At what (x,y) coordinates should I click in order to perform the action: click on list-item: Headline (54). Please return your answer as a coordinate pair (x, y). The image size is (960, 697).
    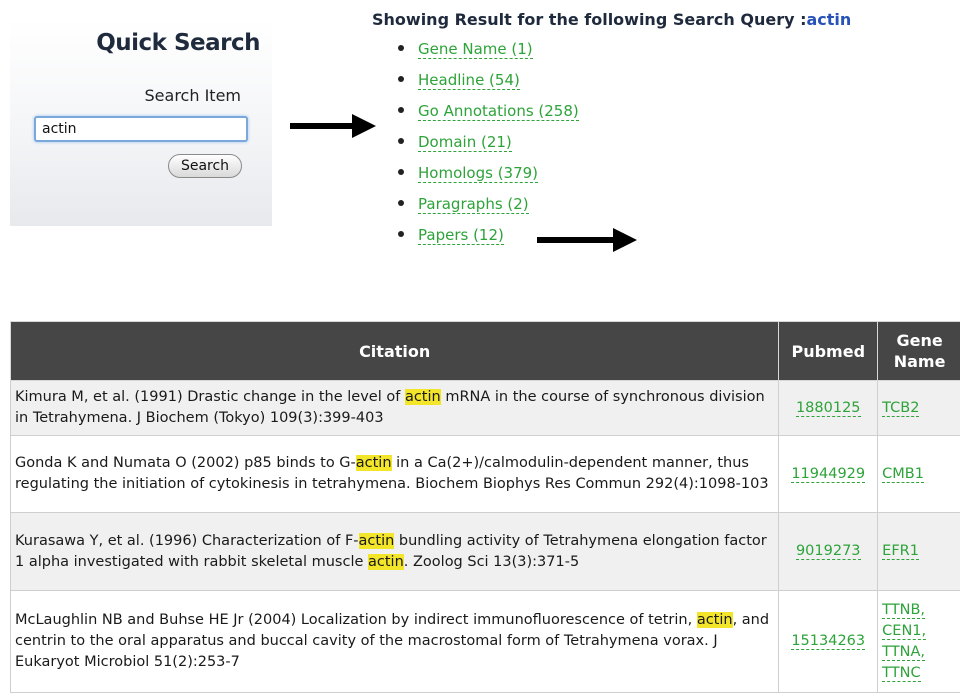
    Looking at the image, I should click on (488, 82).